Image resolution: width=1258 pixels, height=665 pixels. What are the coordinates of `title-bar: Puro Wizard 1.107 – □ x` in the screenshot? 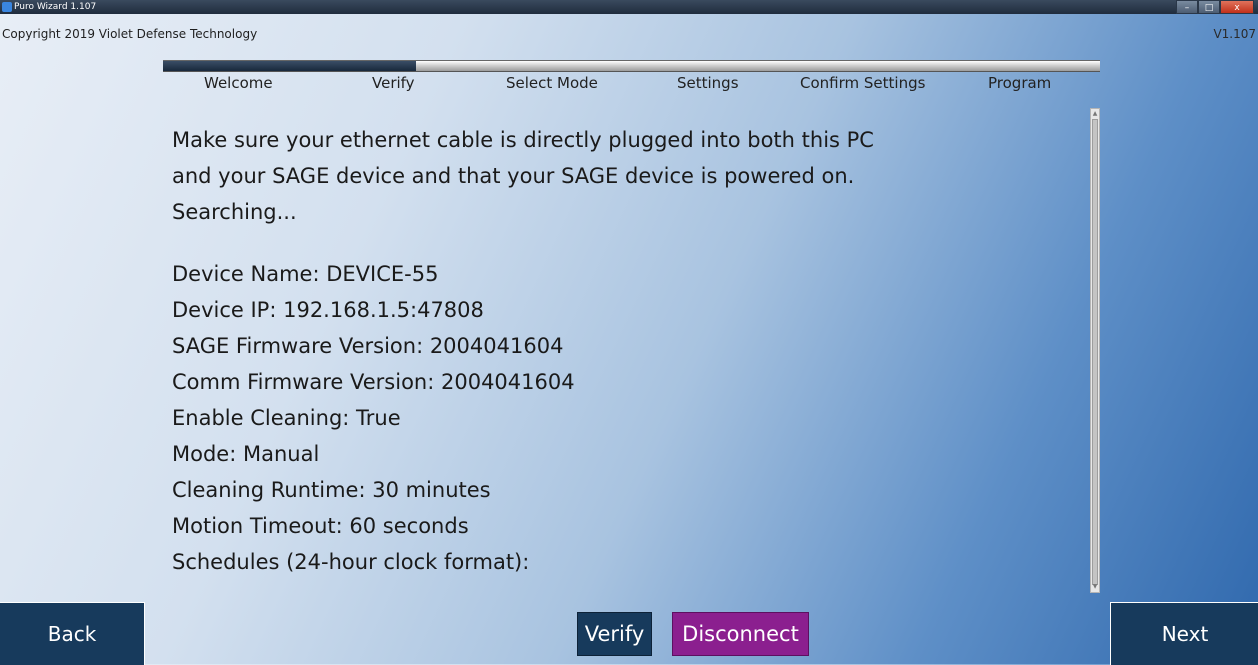 It's located at (629, 7).